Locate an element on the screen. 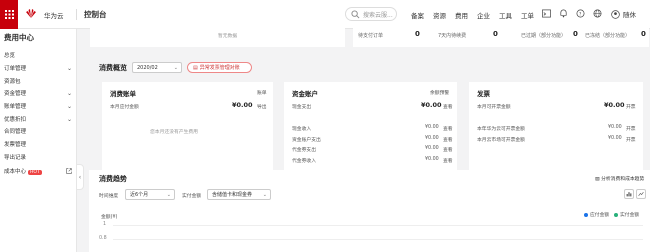 The image size is (650, 252). line-chart-toggle is located at coordinates (641, 194).